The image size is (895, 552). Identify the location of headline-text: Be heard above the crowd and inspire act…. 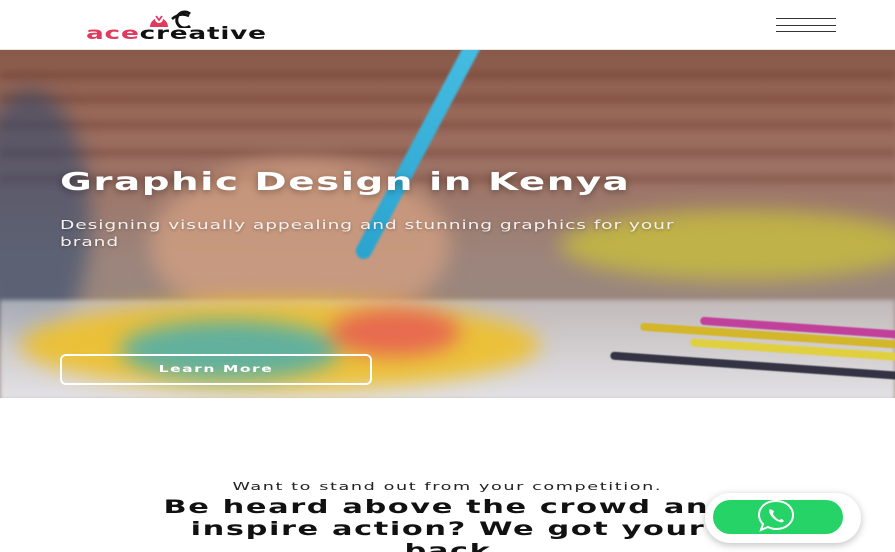
(447, 524).